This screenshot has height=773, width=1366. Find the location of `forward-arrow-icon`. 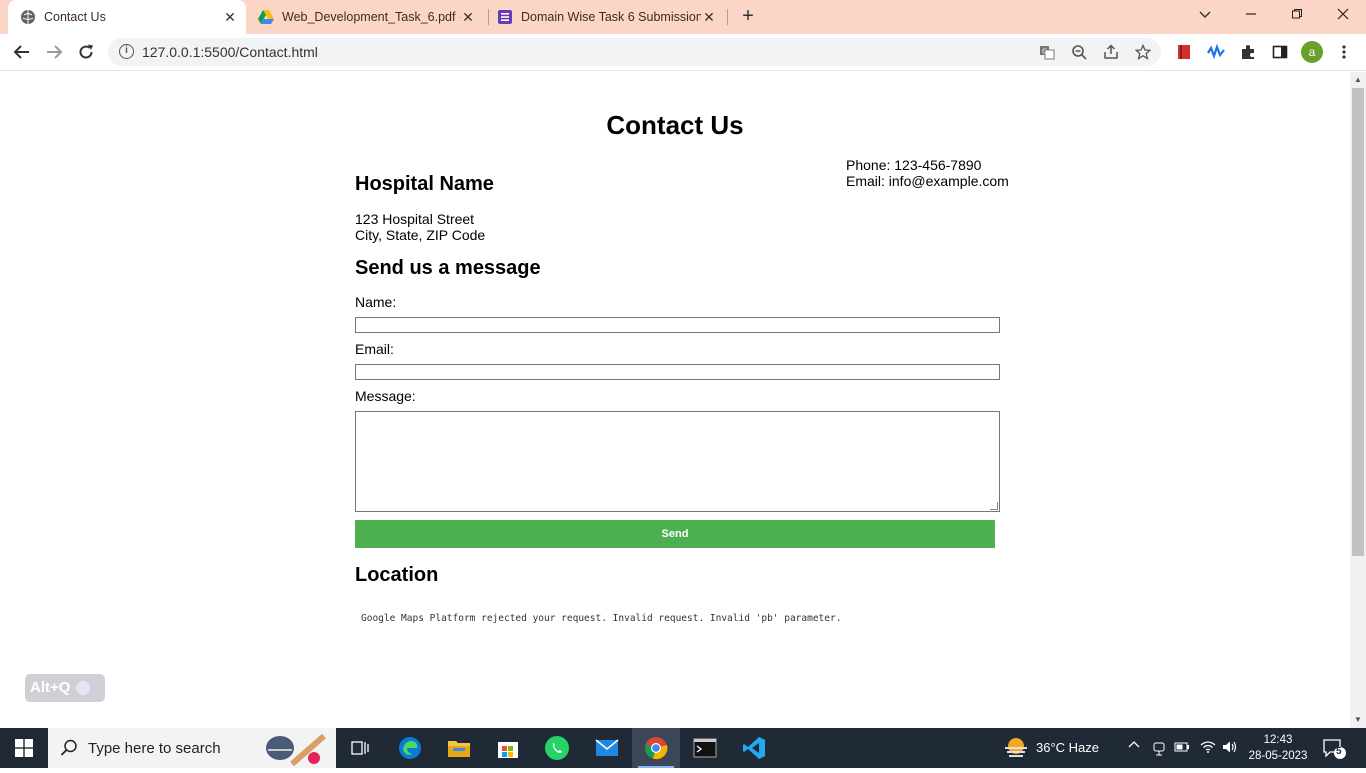

forward-arrow-icon is located at coordinates (54, 52).